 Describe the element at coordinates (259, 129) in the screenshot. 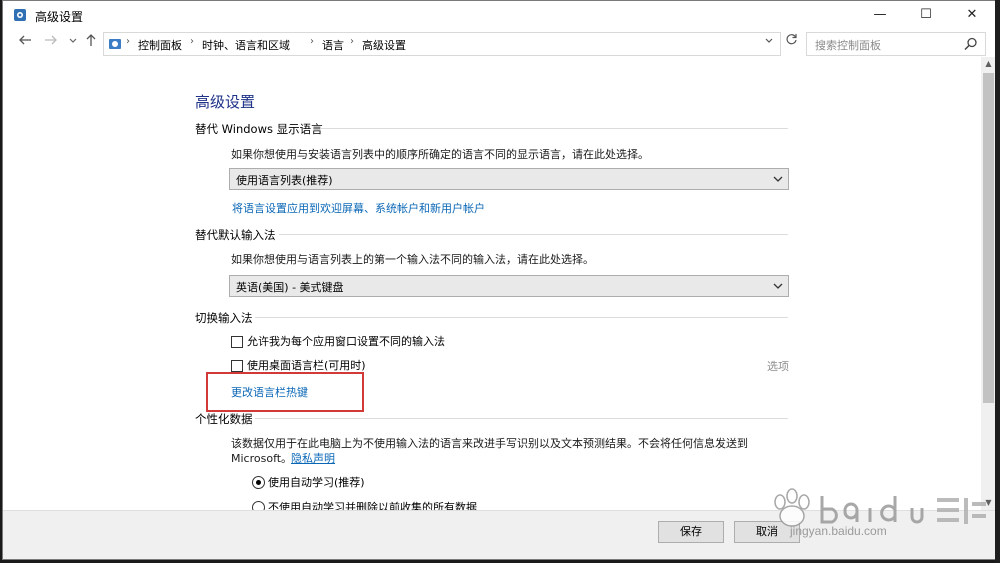

I see `section-title-display-language: 替代 Windows 显示语言` at that location.